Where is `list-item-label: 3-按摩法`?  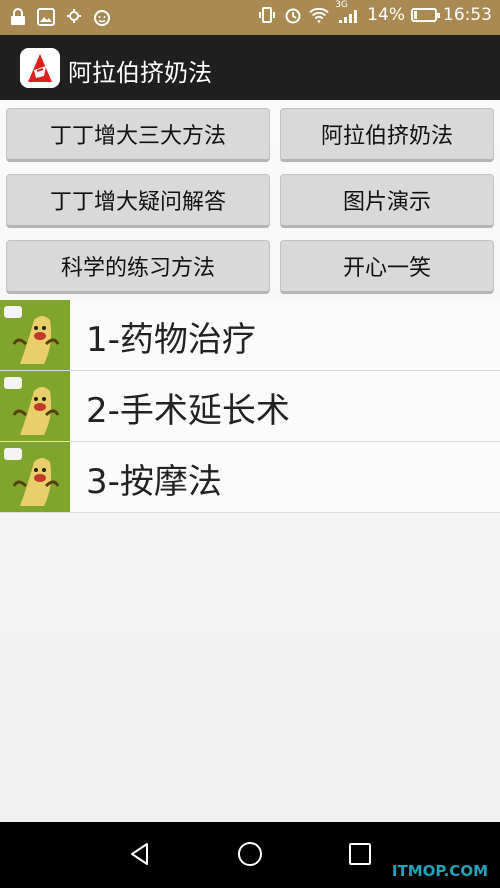 list-item-label: 3-按摩法 is located at coordinates (154, 482).